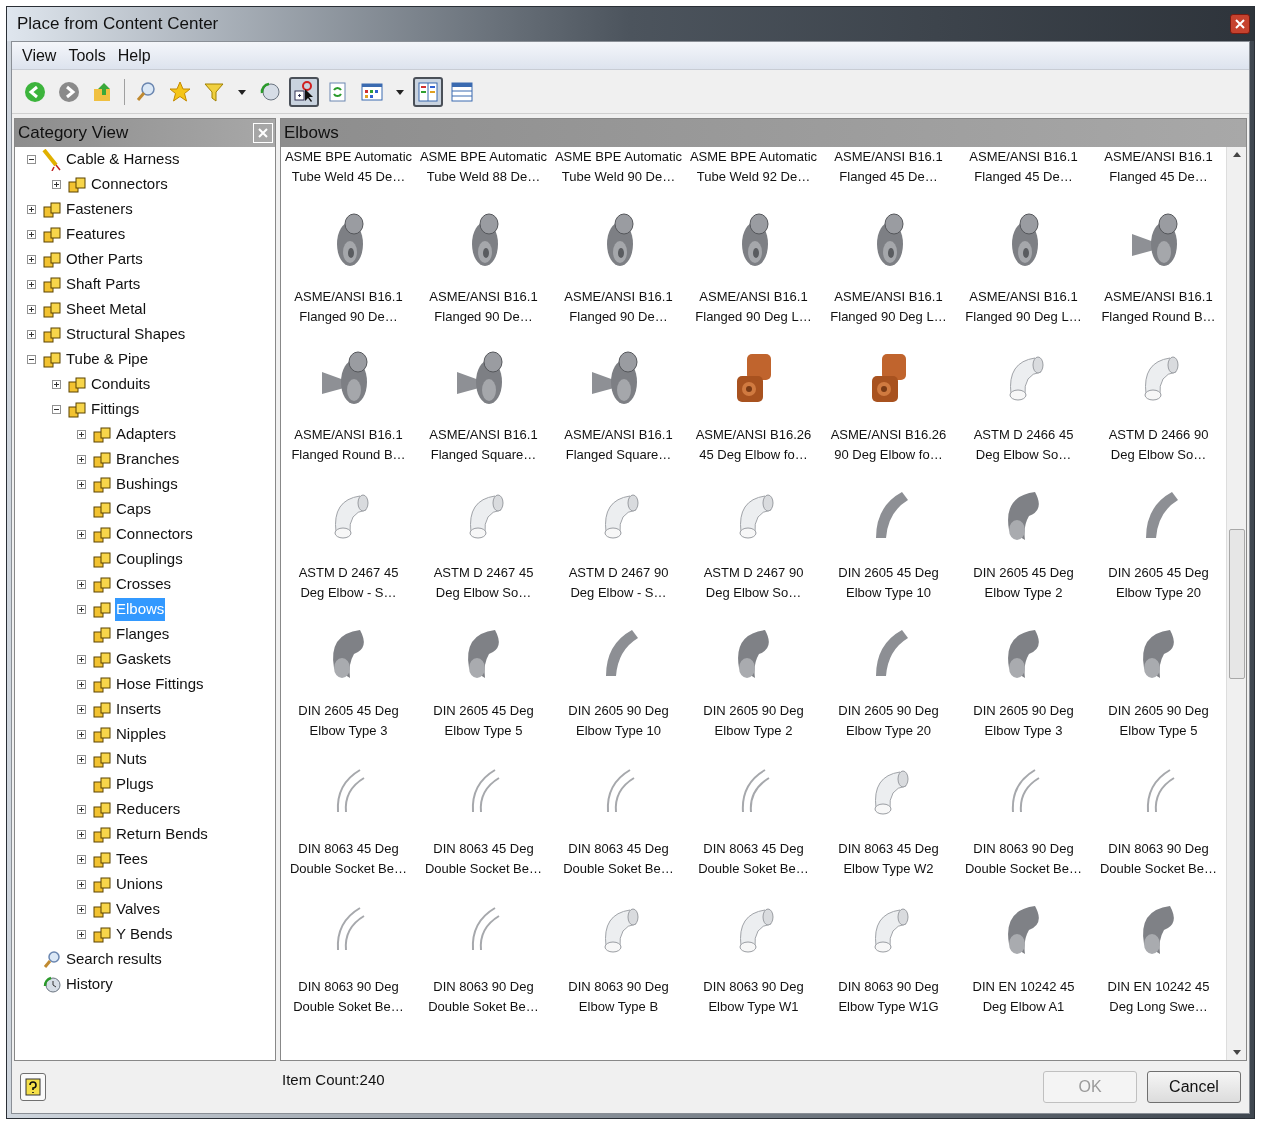 The width and height of the screenshot is (1261, 1125). What do you see at coordinates (104, 259) in the screenshot?
I see `tree-item: Other Parts` at bounding box center [104, 259].